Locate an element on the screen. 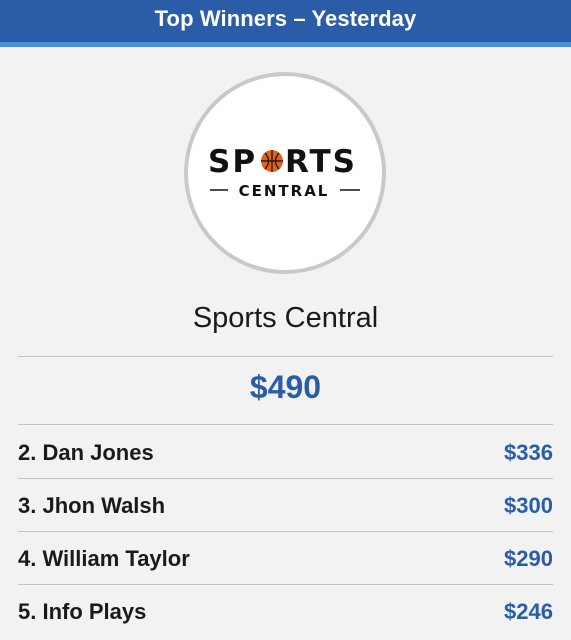 This screenshot has height=640, width=571. list-item: 3. Jhon Walsh $300 is located at coordinates (285, 505).